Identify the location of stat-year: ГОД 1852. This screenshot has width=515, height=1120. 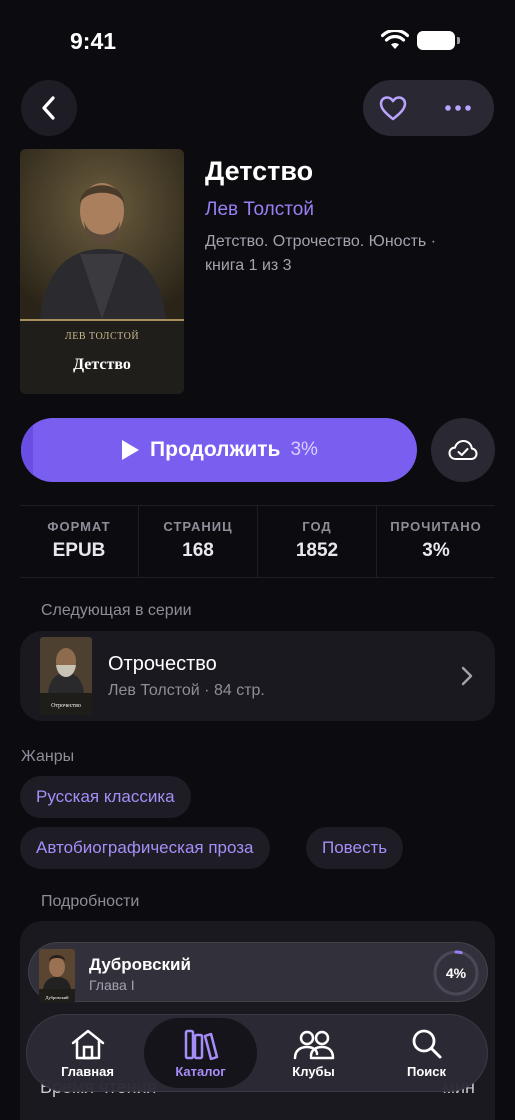
(317, 541).